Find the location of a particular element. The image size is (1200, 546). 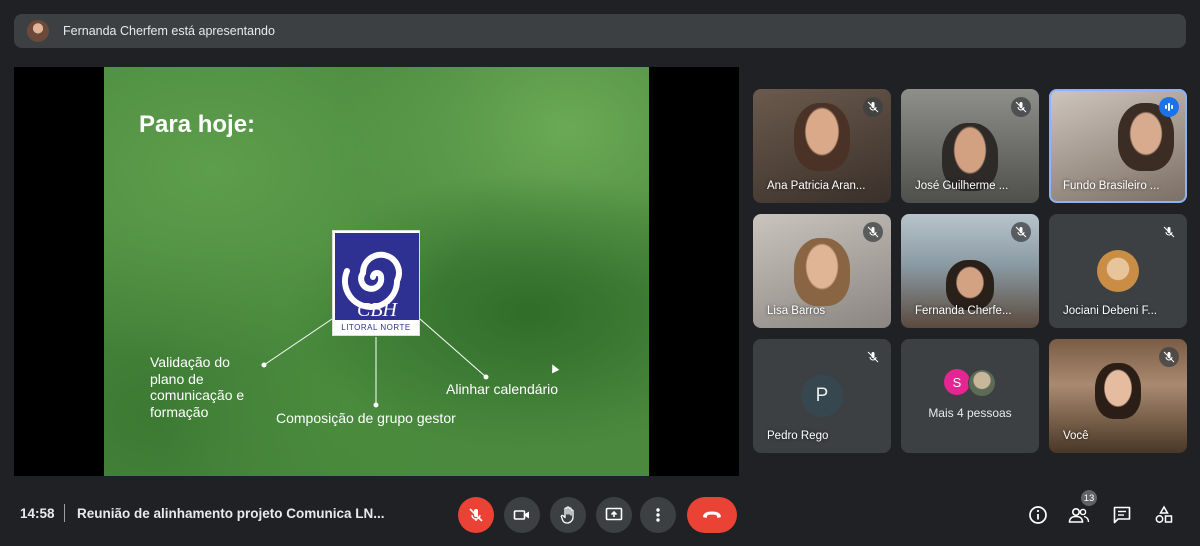

chat-icon is located at coordinates (1122, 515).